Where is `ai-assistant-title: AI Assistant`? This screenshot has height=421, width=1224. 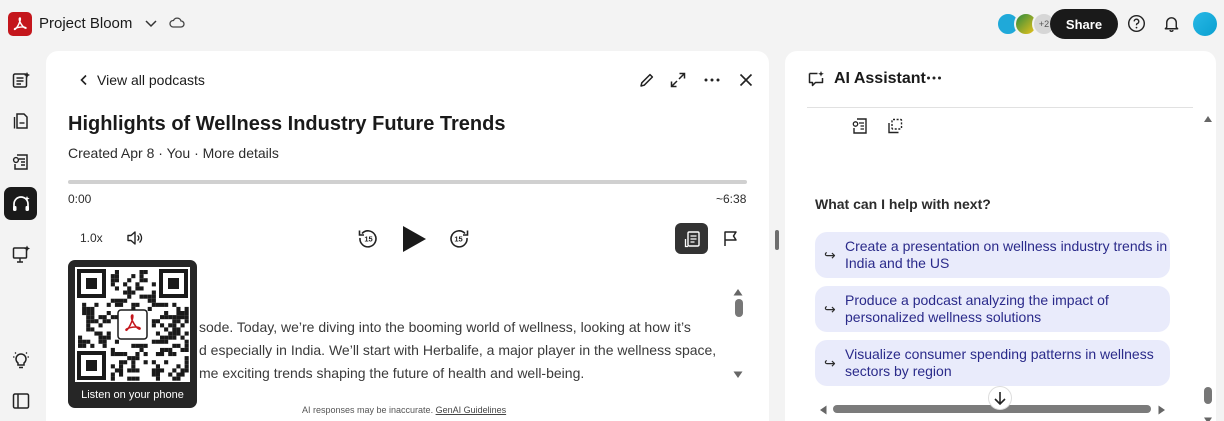
ai-assistant-title: AI Assistant is located at coordinates (880, 78).